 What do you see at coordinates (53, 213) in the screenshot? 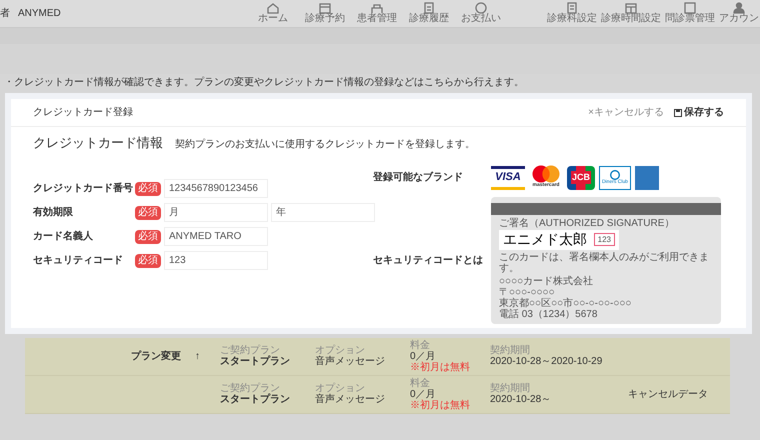
I see `field-label: 有効期限` at bounding box center [53, 213].